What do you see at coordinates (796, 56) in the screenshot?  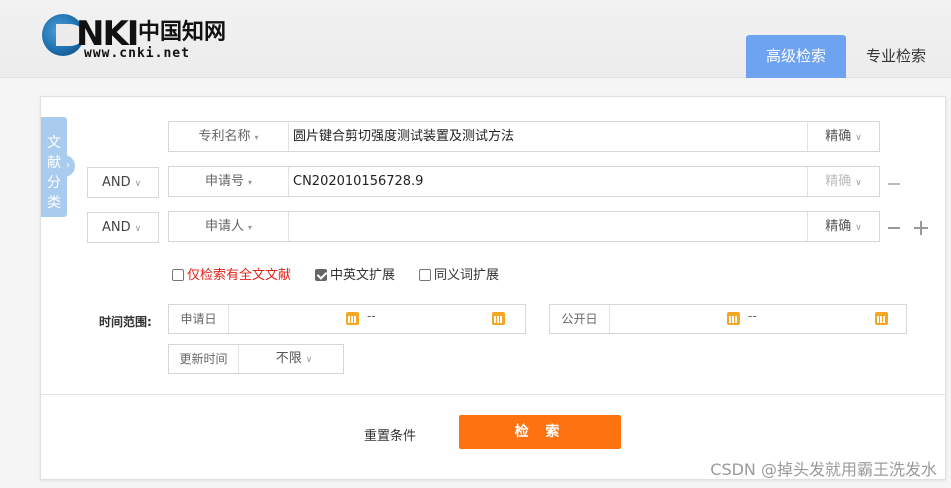 I see `tab-advanced-search: 高级检索` at bounding box center [796, 56].